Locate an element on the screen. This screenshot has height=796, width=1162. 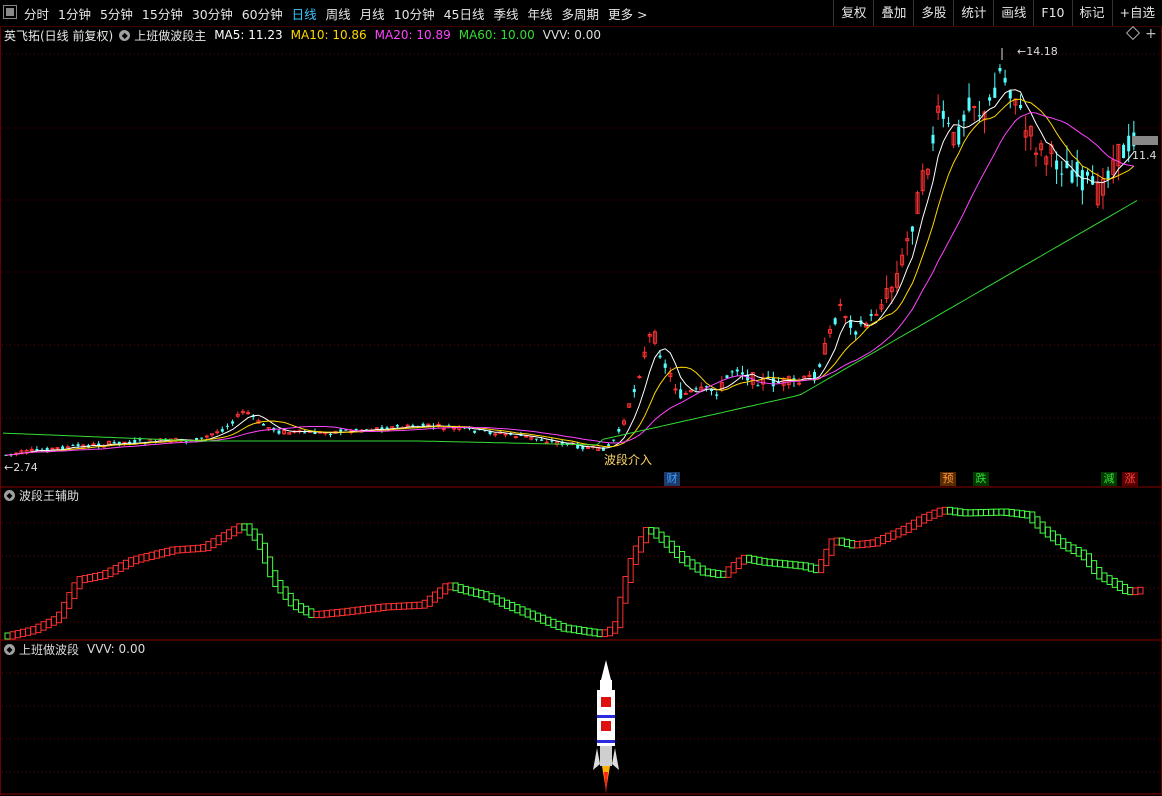
plus-icon: + is located at coordinates (1151, 34).